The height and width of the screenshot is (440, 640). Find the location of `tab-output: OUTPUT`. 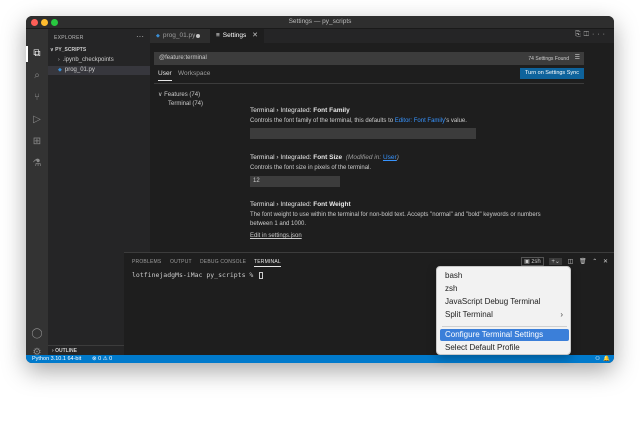

tab-output: OUTPUT is located at coordinates (181, 262).